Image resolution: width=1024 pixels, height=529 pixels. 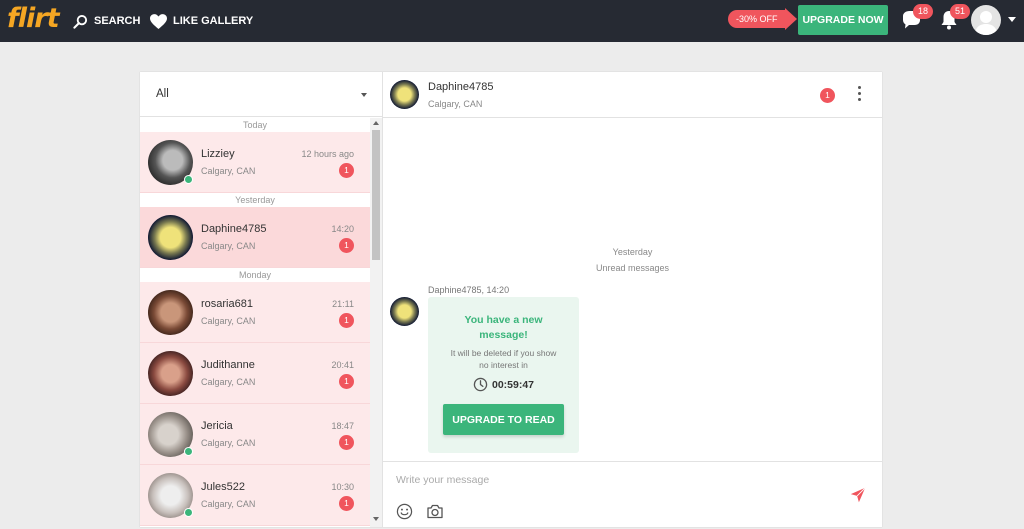 I want to click on conversation-time: 14:20, so click(x=342, y=229).